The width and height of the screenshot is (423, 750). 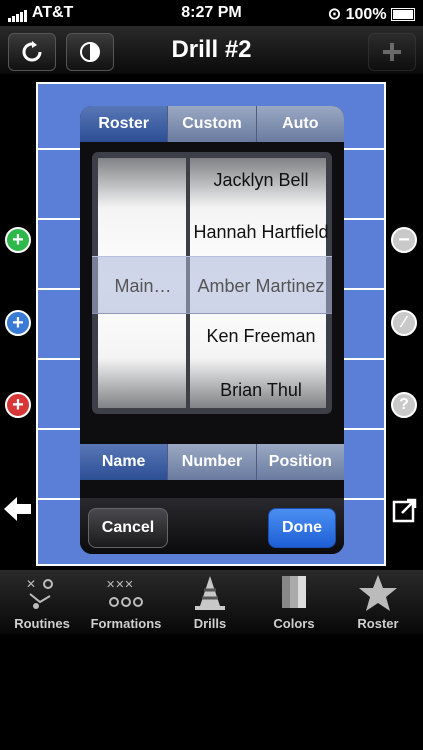 I want to click on back-arrow-button, so click(x=18, y=511).